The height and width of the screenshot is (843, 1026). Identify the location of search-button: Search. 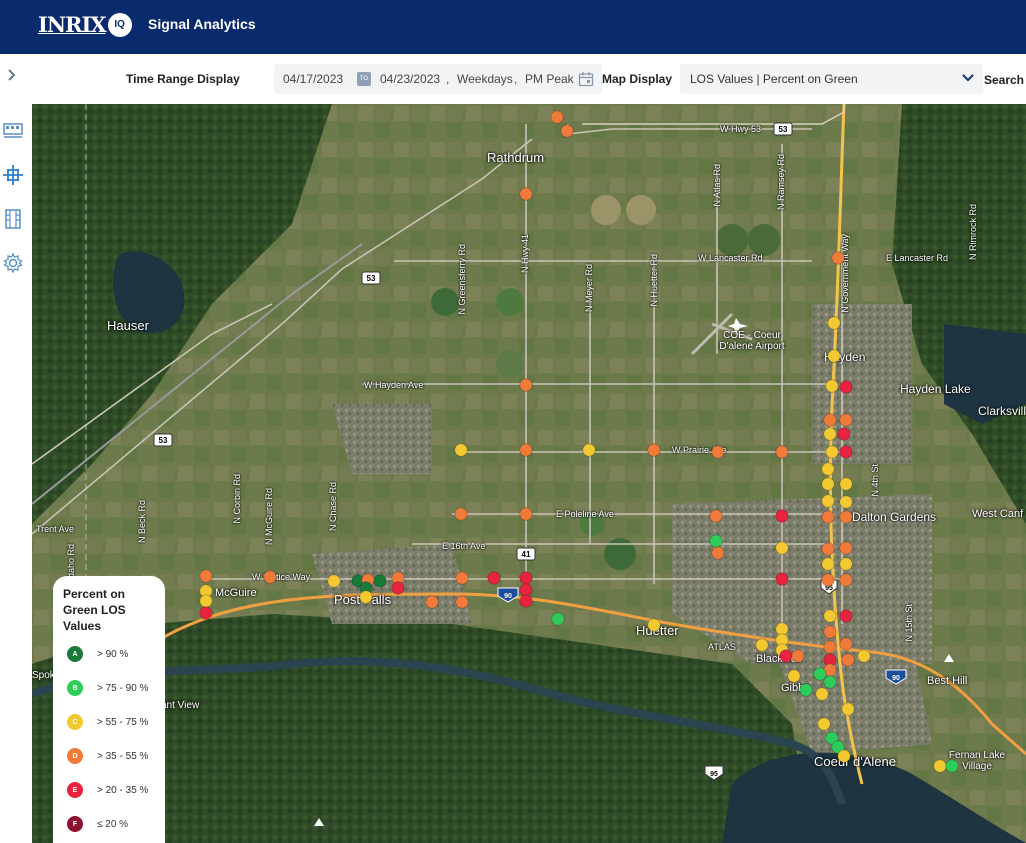
(1002, 80).